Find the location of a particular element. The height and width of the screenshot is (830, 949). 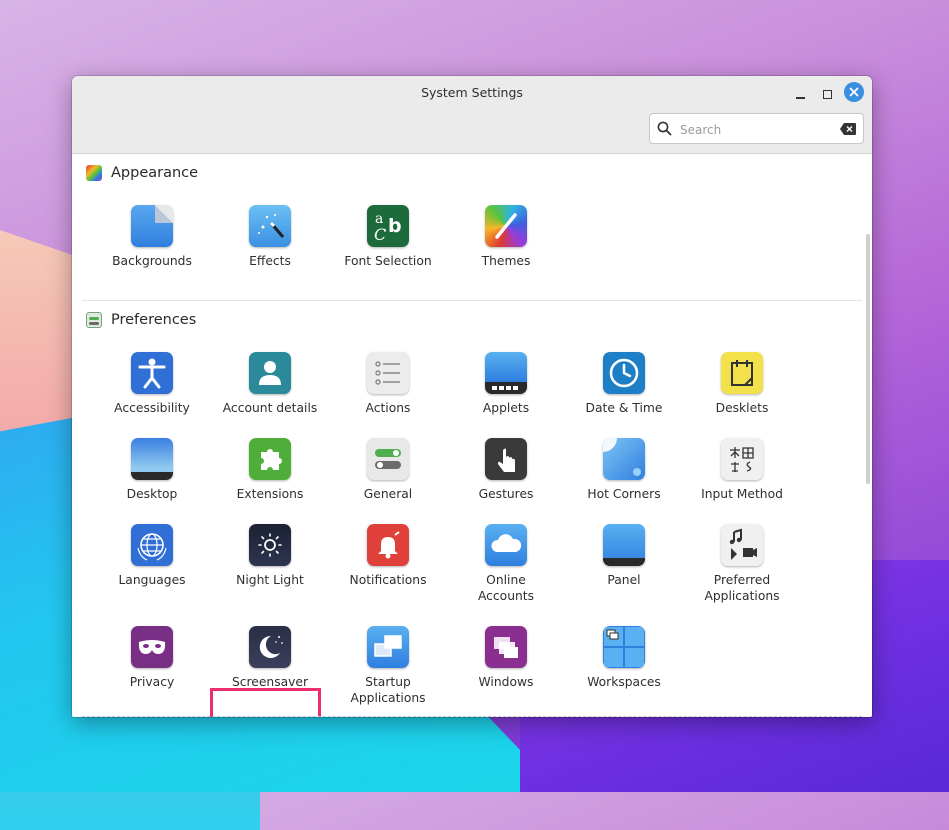

close-button is located at coordinates (854, 92).